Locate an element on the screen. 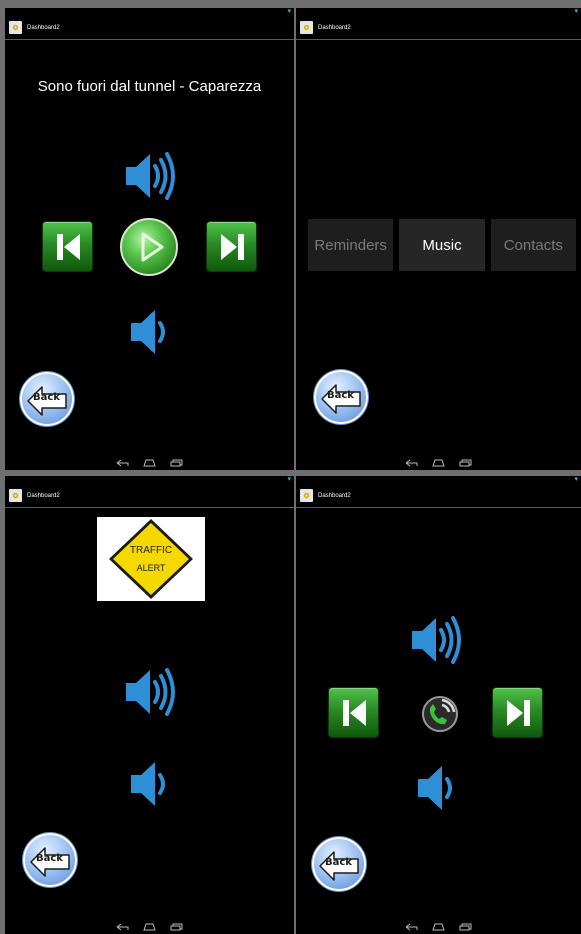  menu-tabs: Reminders Music Contacts is located at coordinates (442, 245).